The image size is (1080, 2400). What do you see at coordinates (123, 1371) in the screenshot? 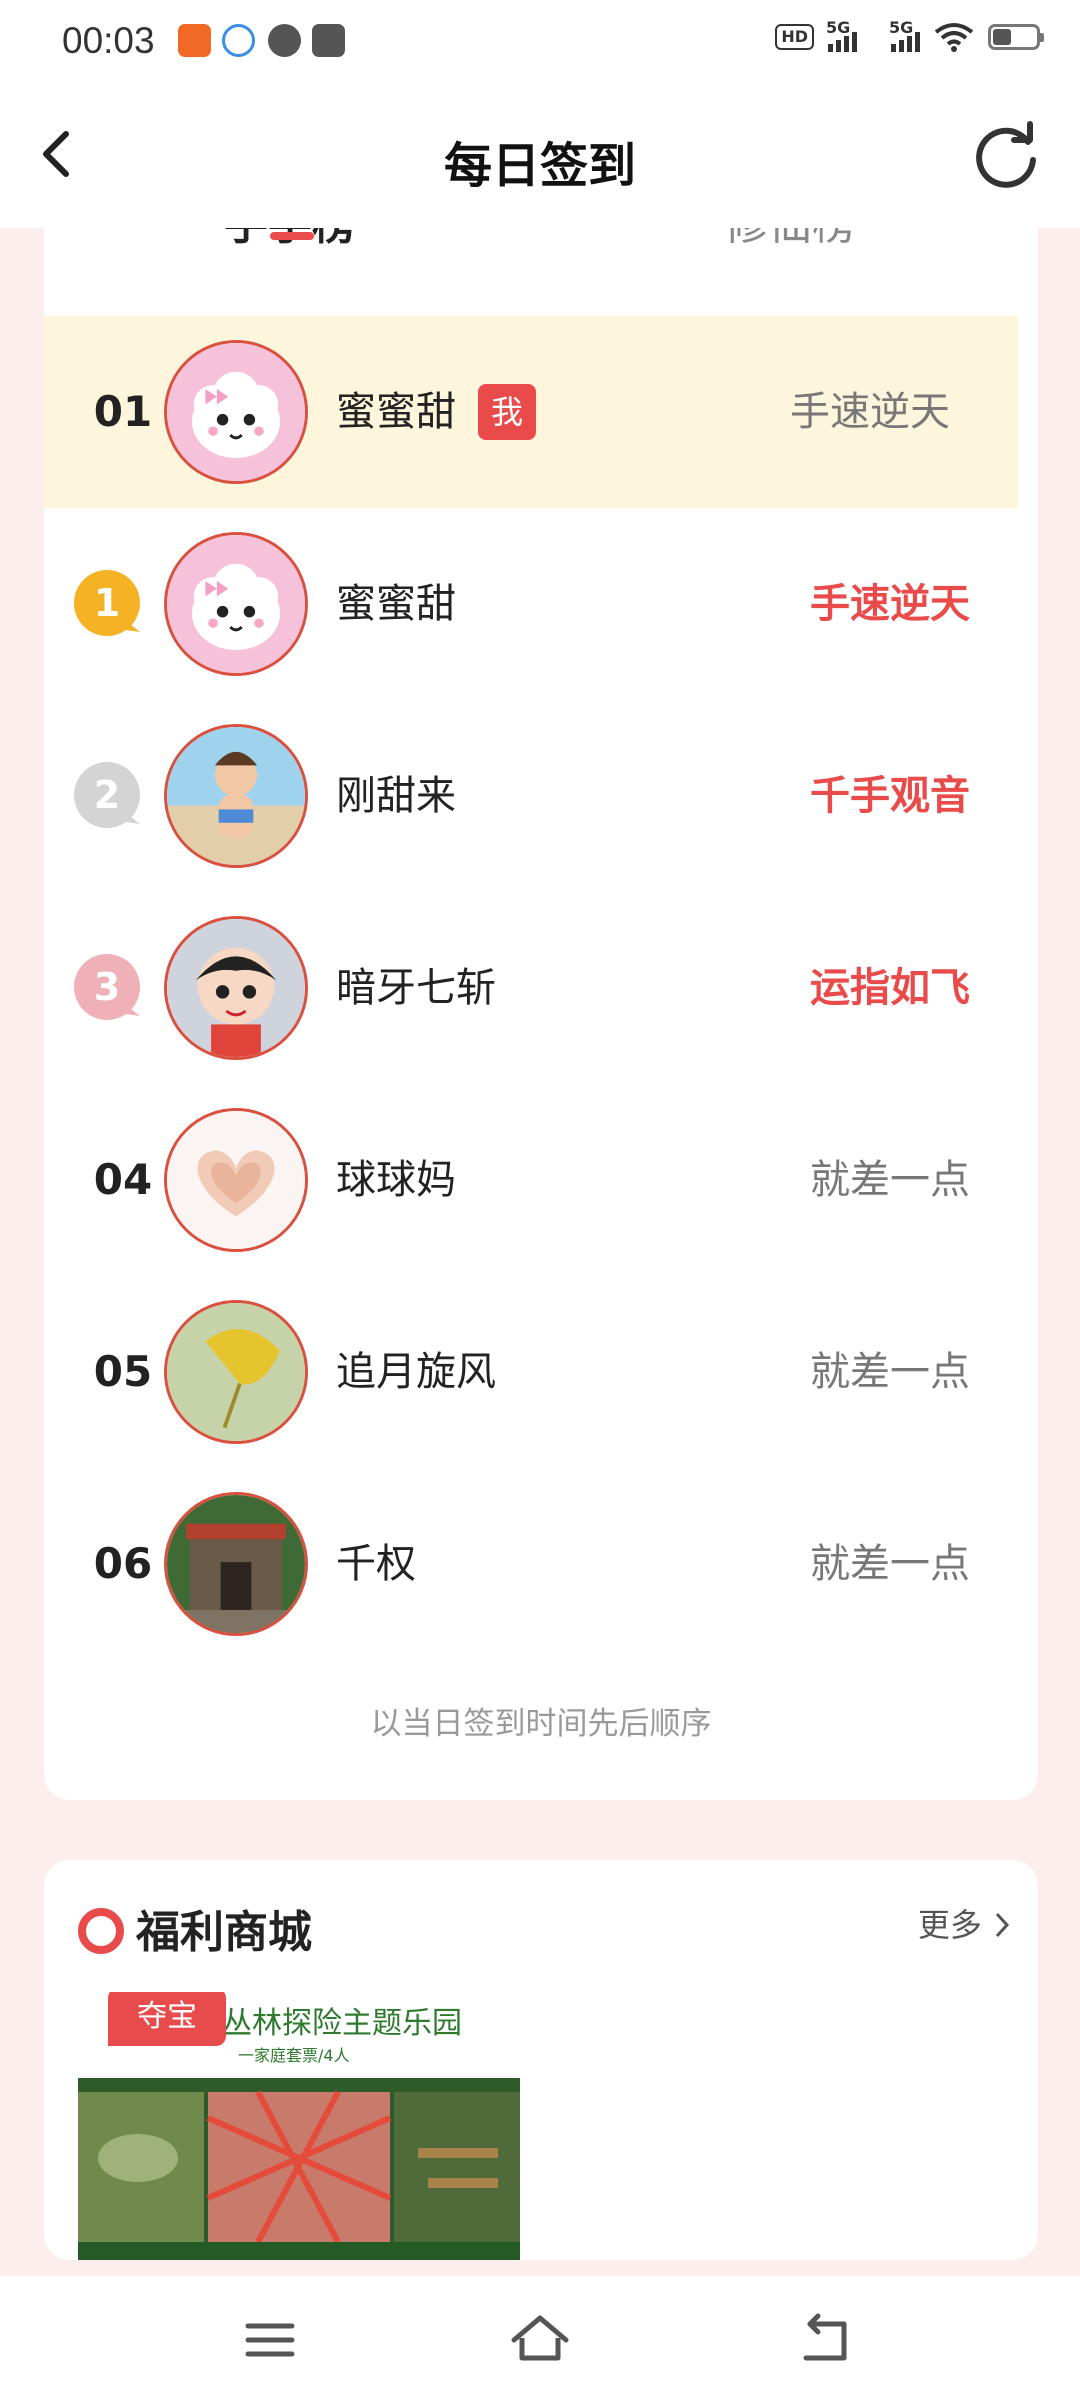
I see `rank-number: 05` at bounding box center [123, 1371].